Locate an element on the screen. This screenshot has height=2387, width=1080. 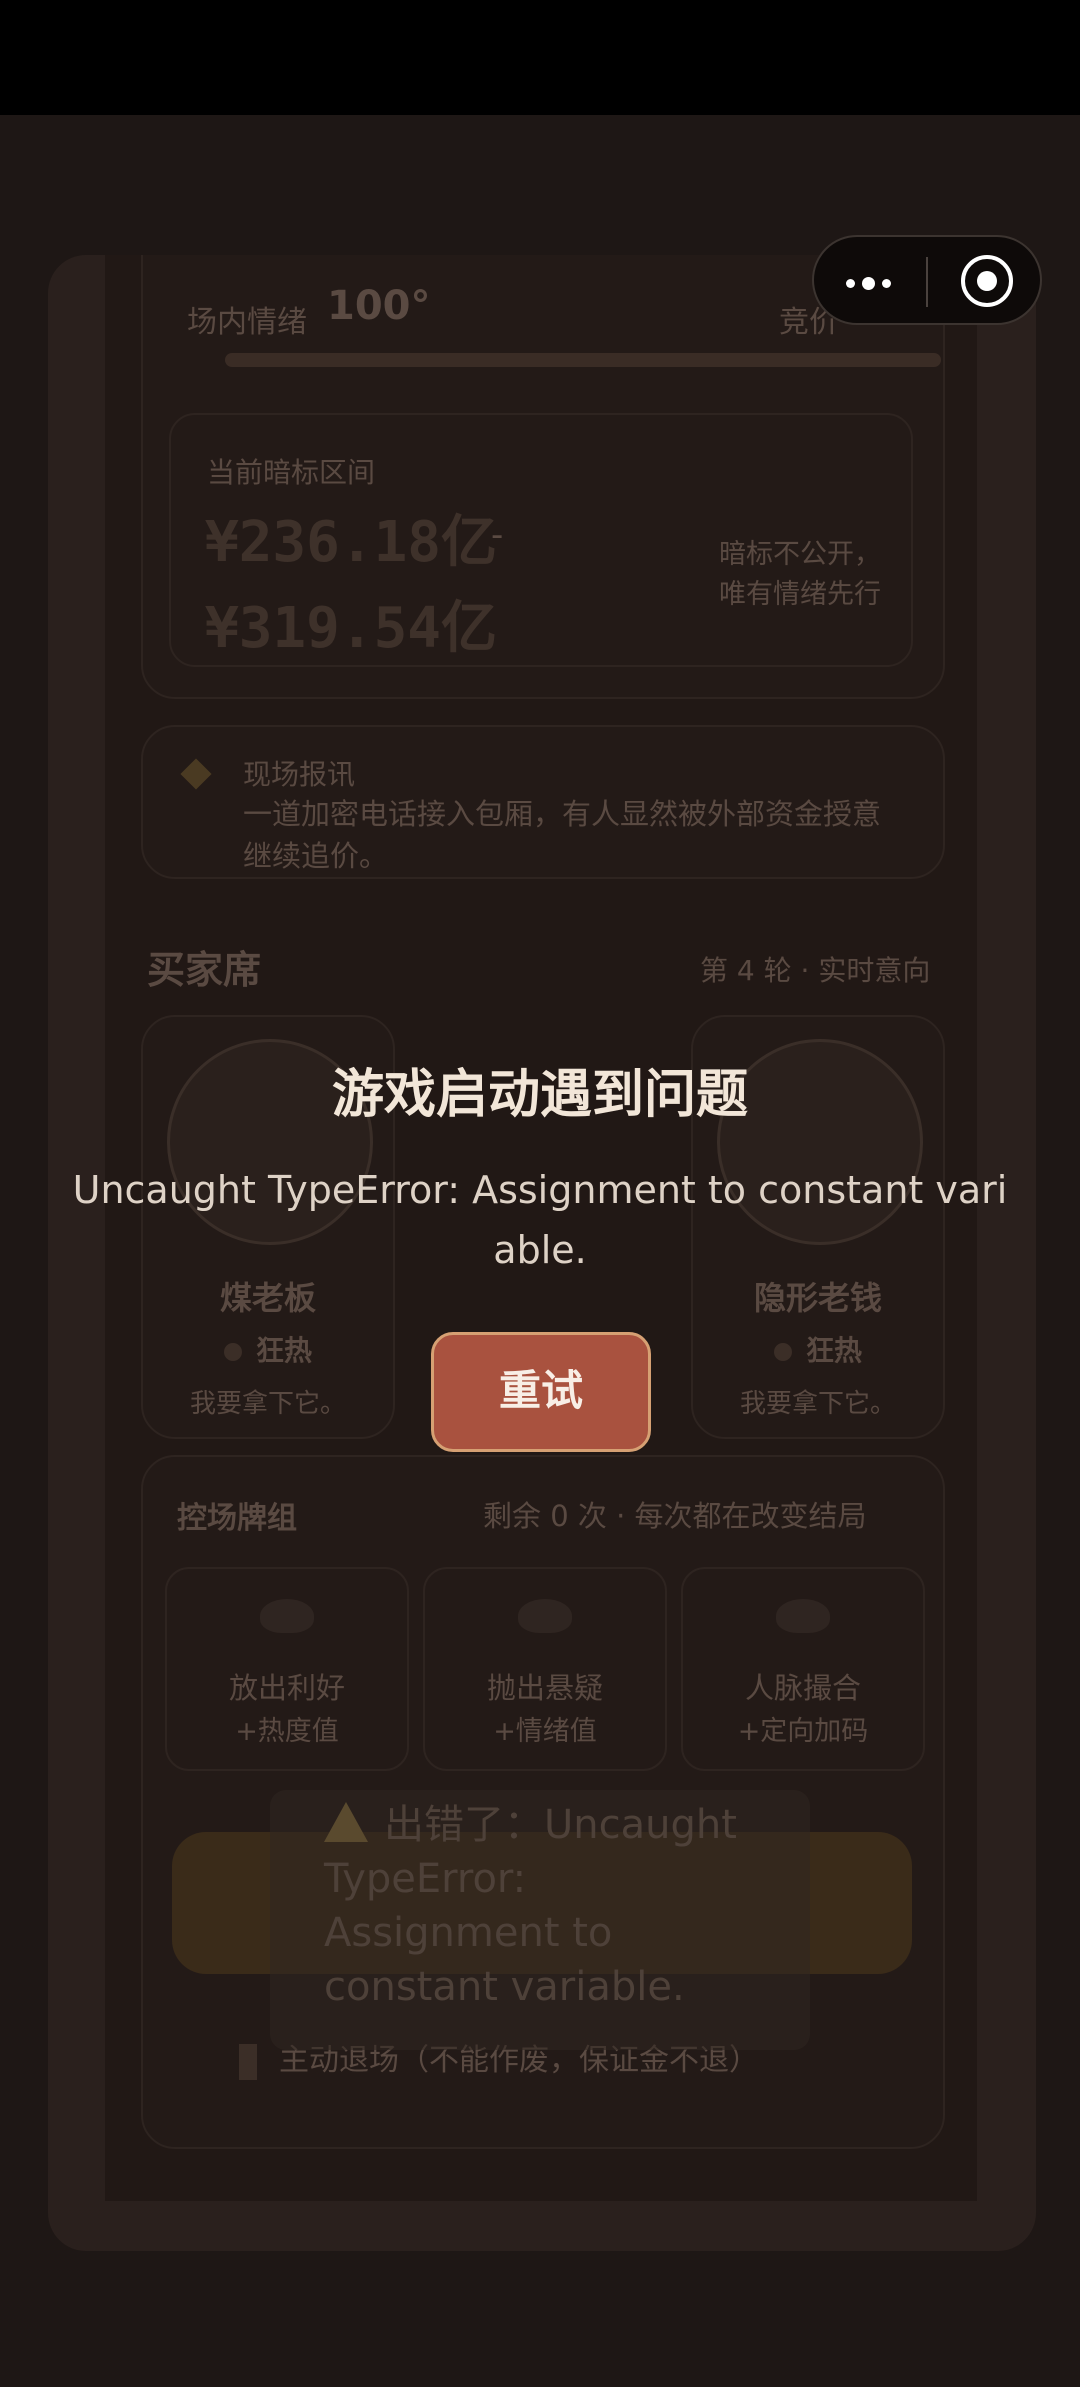
buyers-title: 买家席 is located at coordinates (204, 970).